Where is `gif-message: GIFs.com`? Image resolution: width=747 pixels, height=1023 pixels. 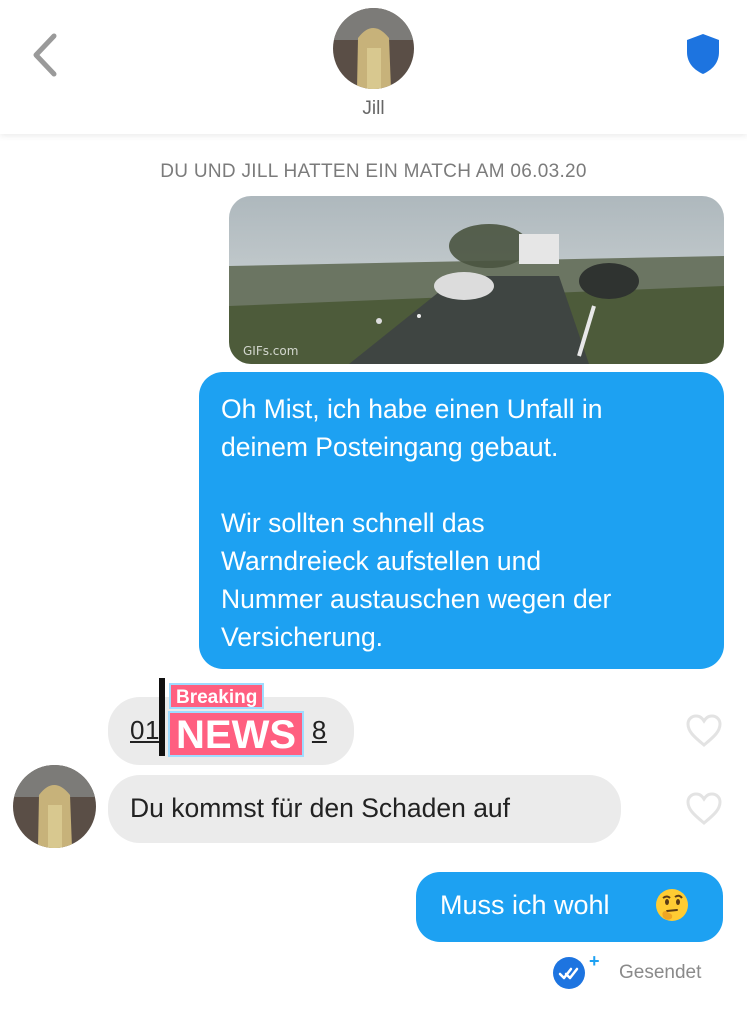
gif-message: GIFs.com is located at coordinates (476, 280).